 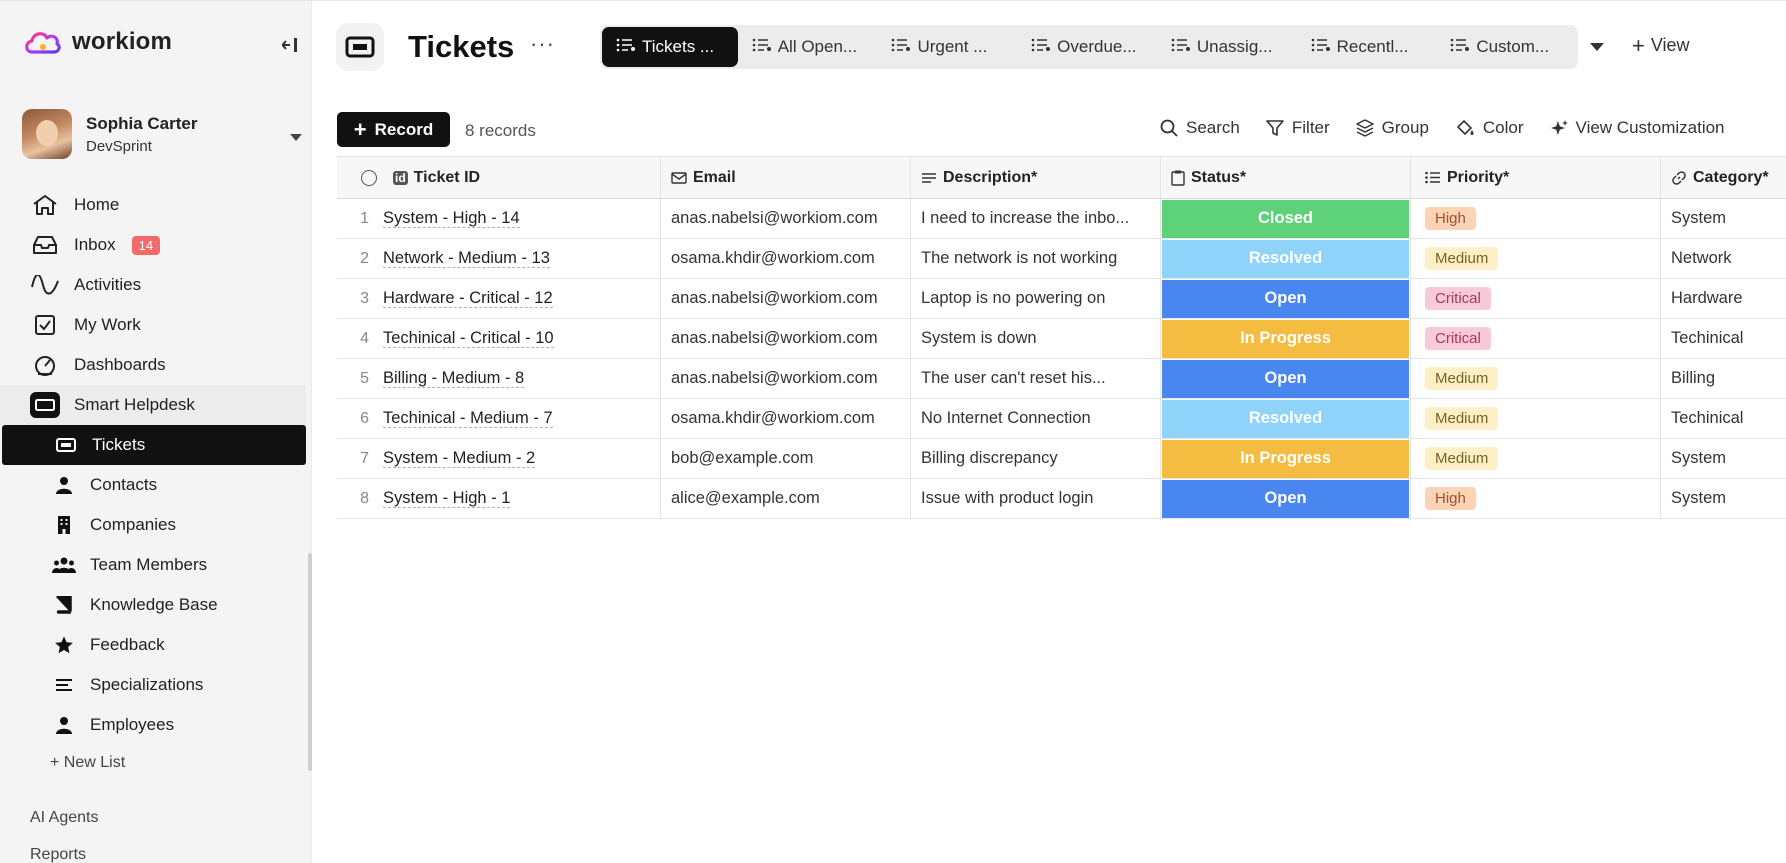 I want to click on column-header-status: Status*, so click(x=1286, y=177).